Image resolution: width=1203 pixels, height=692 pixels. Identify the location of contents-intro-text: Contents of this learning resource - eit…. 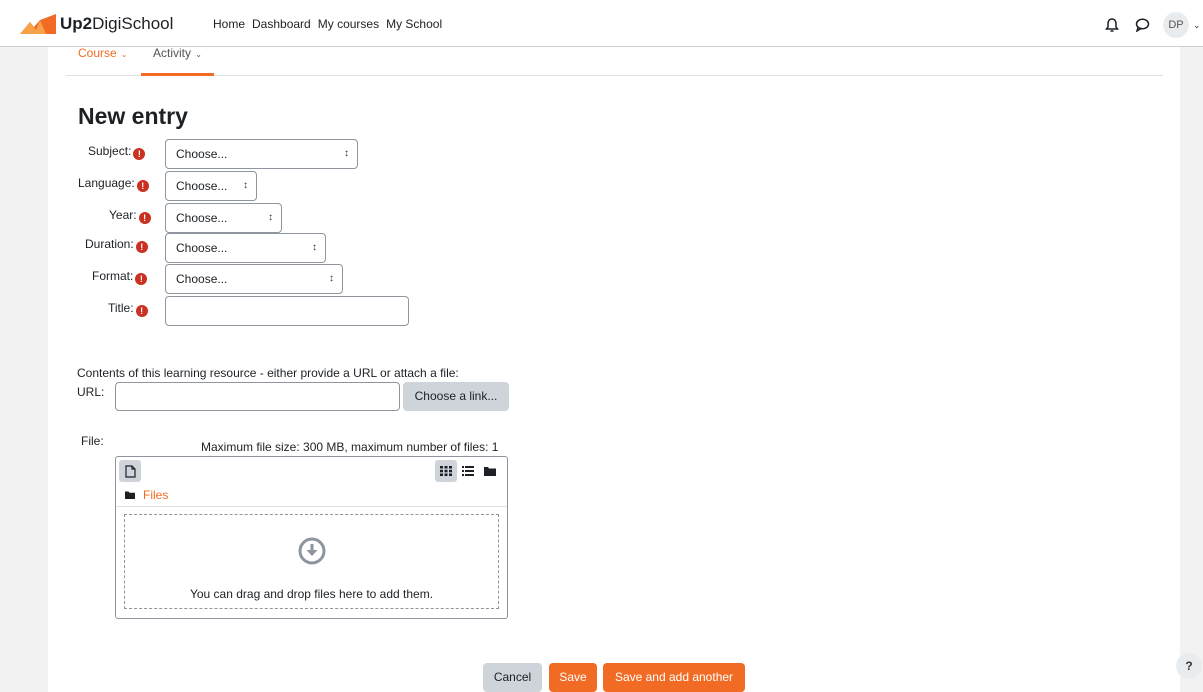
(268, 373).